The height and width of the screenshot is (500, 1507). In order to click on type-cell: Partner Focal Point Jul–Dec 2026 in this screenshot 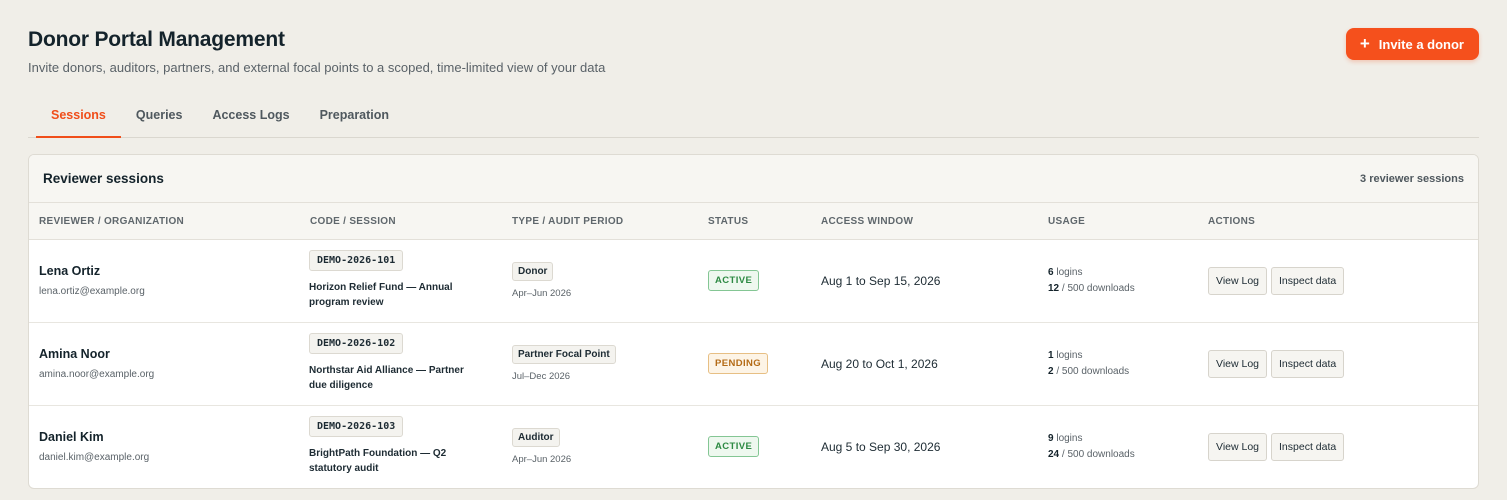, I will do `click(564, 363)`.